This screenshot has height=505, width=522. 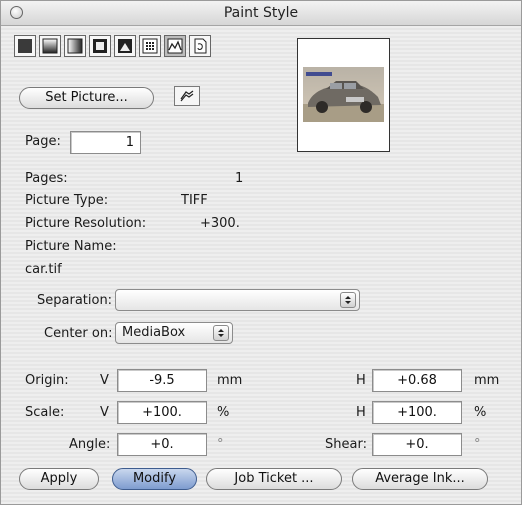 I want to click on origin-h-label: H, so click(x=361, y=380).